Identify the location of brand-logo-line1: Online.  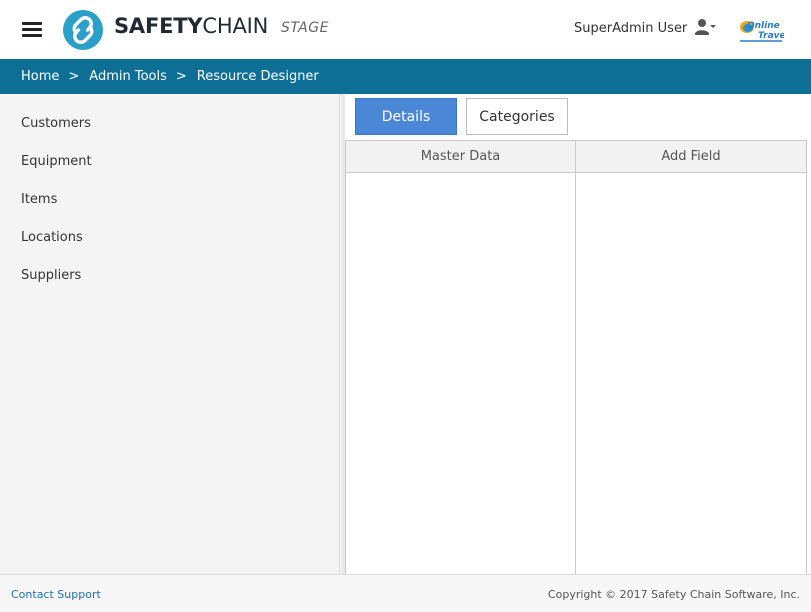
(763, 26).